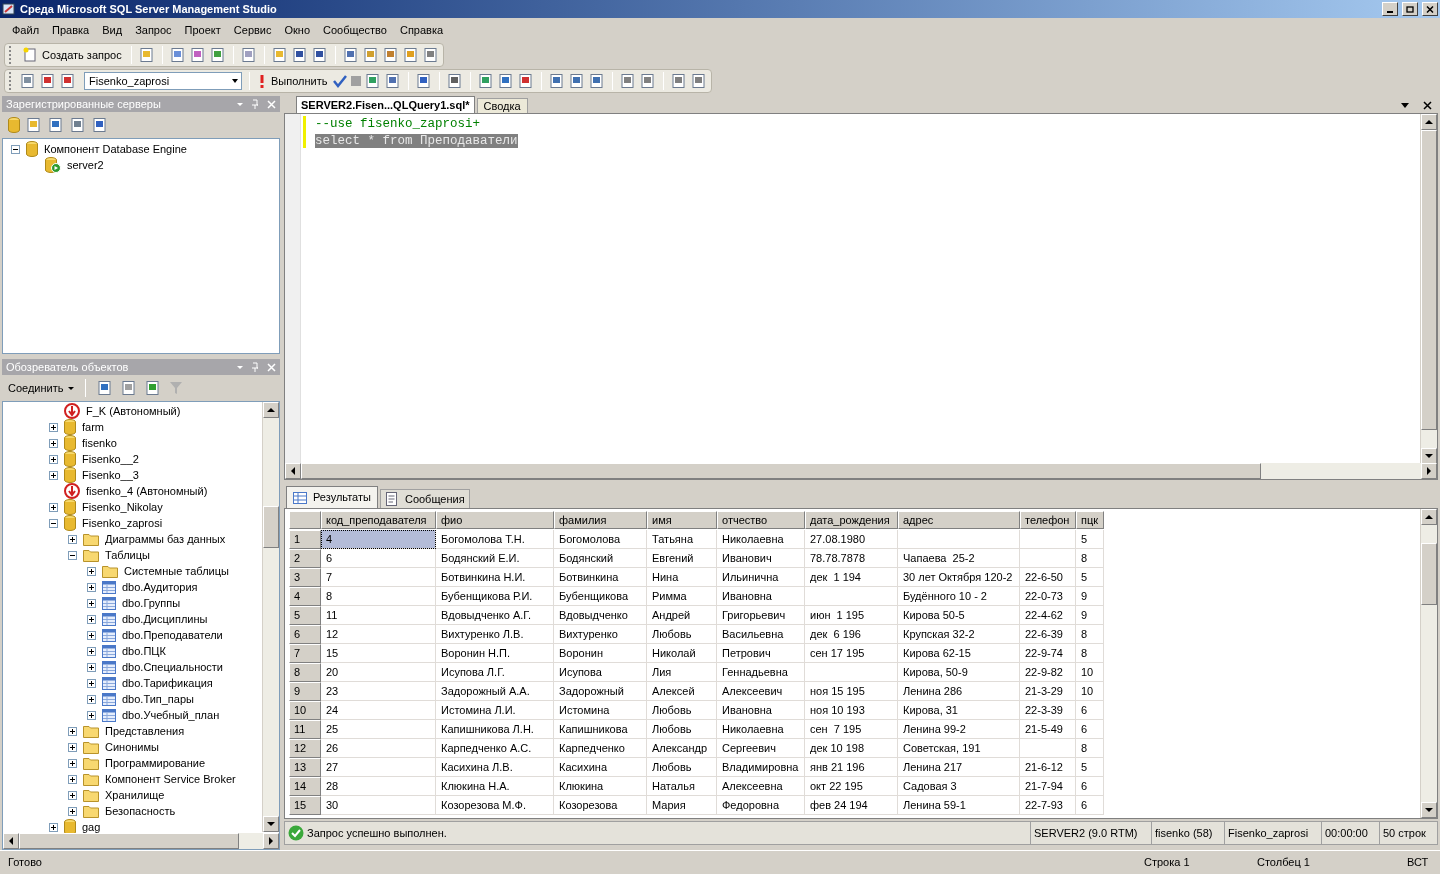  I want to click on tree-item: Синонимы, so click(132, 747).